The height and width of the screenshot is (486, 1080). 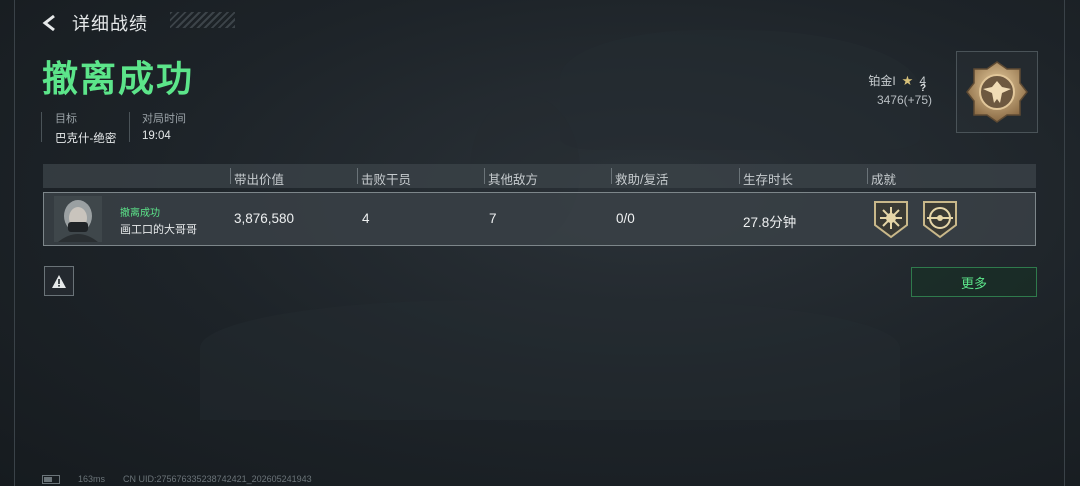 What do you see at coordinates (909, 90) in the screenshot?
I see `rank-info: 铂金I ★ 4 3476(+75)` at bounding box center [909, 90].